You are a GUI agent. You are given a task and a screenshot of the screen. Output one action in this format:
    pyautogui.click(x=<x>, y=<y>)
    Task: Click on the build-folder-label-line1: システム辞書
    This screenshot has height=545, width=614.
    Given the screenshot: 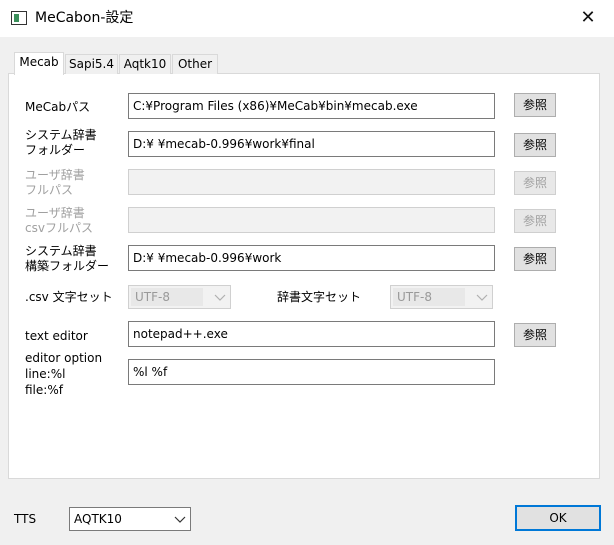 What is the action you would take?
    pyautogui.click(x=61, y=251)
    